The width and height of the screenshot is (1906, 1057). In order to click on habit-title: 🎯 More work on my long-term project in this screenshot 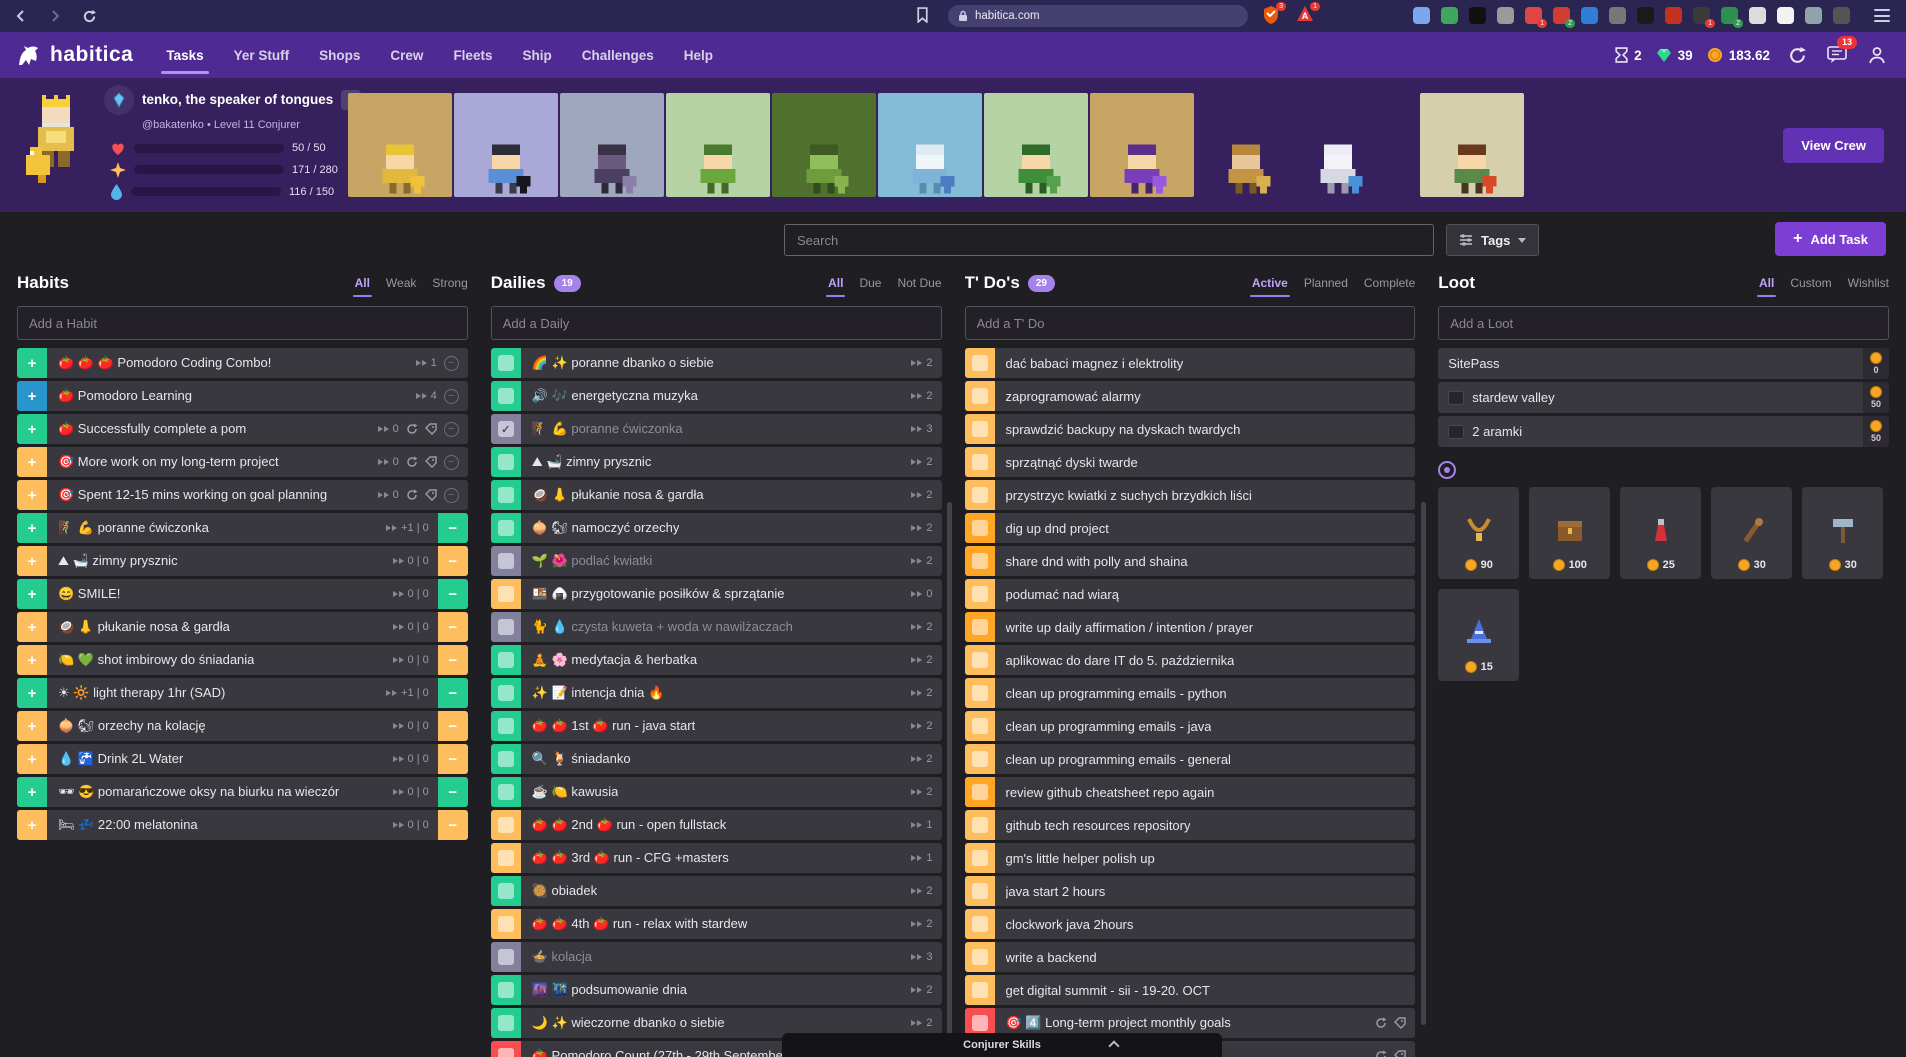, I will do `click(168, 462)`.